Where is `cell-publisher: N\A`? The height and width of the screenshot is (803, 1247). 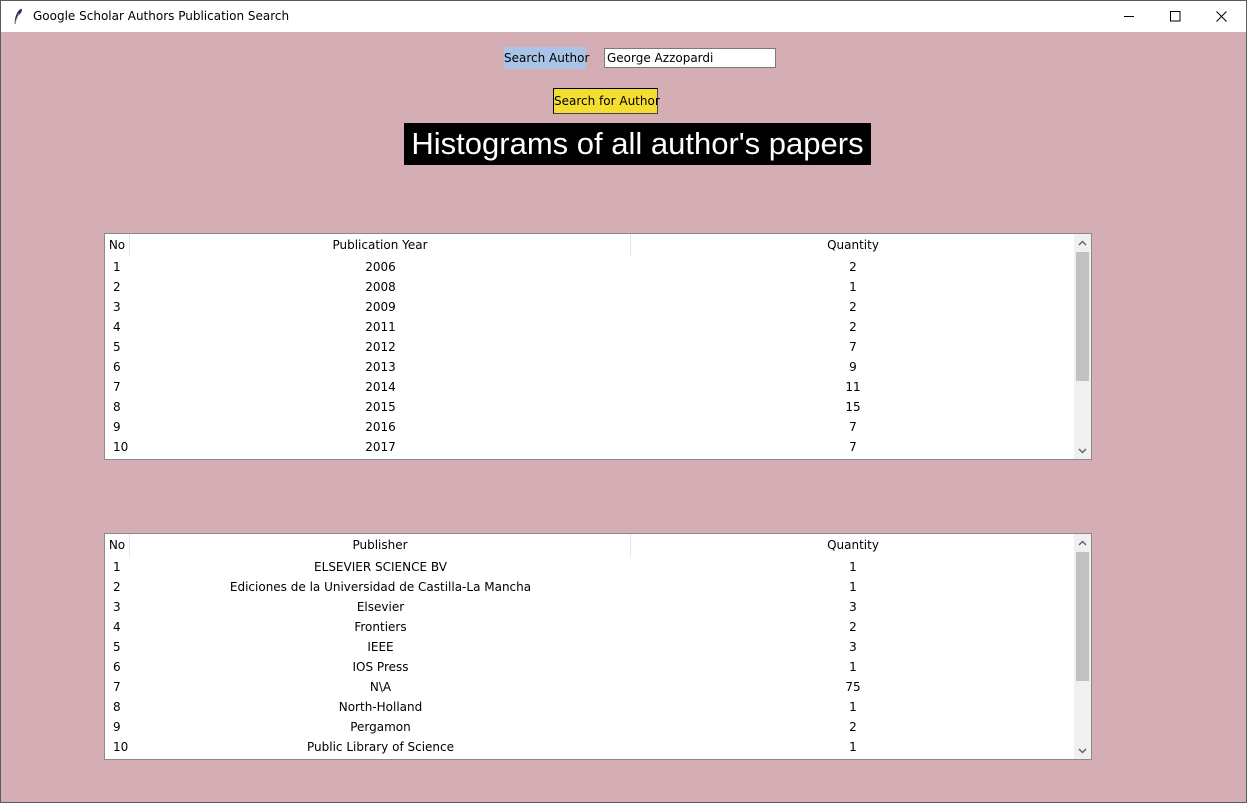 cell-publisher: N\A is located at coordinates (380, 687).